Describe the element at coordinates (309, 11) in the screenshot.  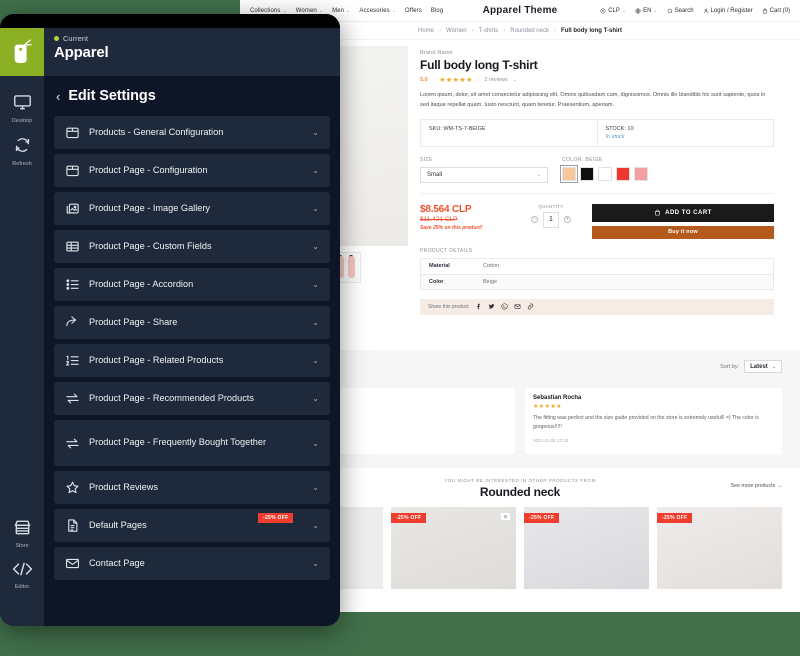
I see `nav-item-women: Women ⌄` at that location.